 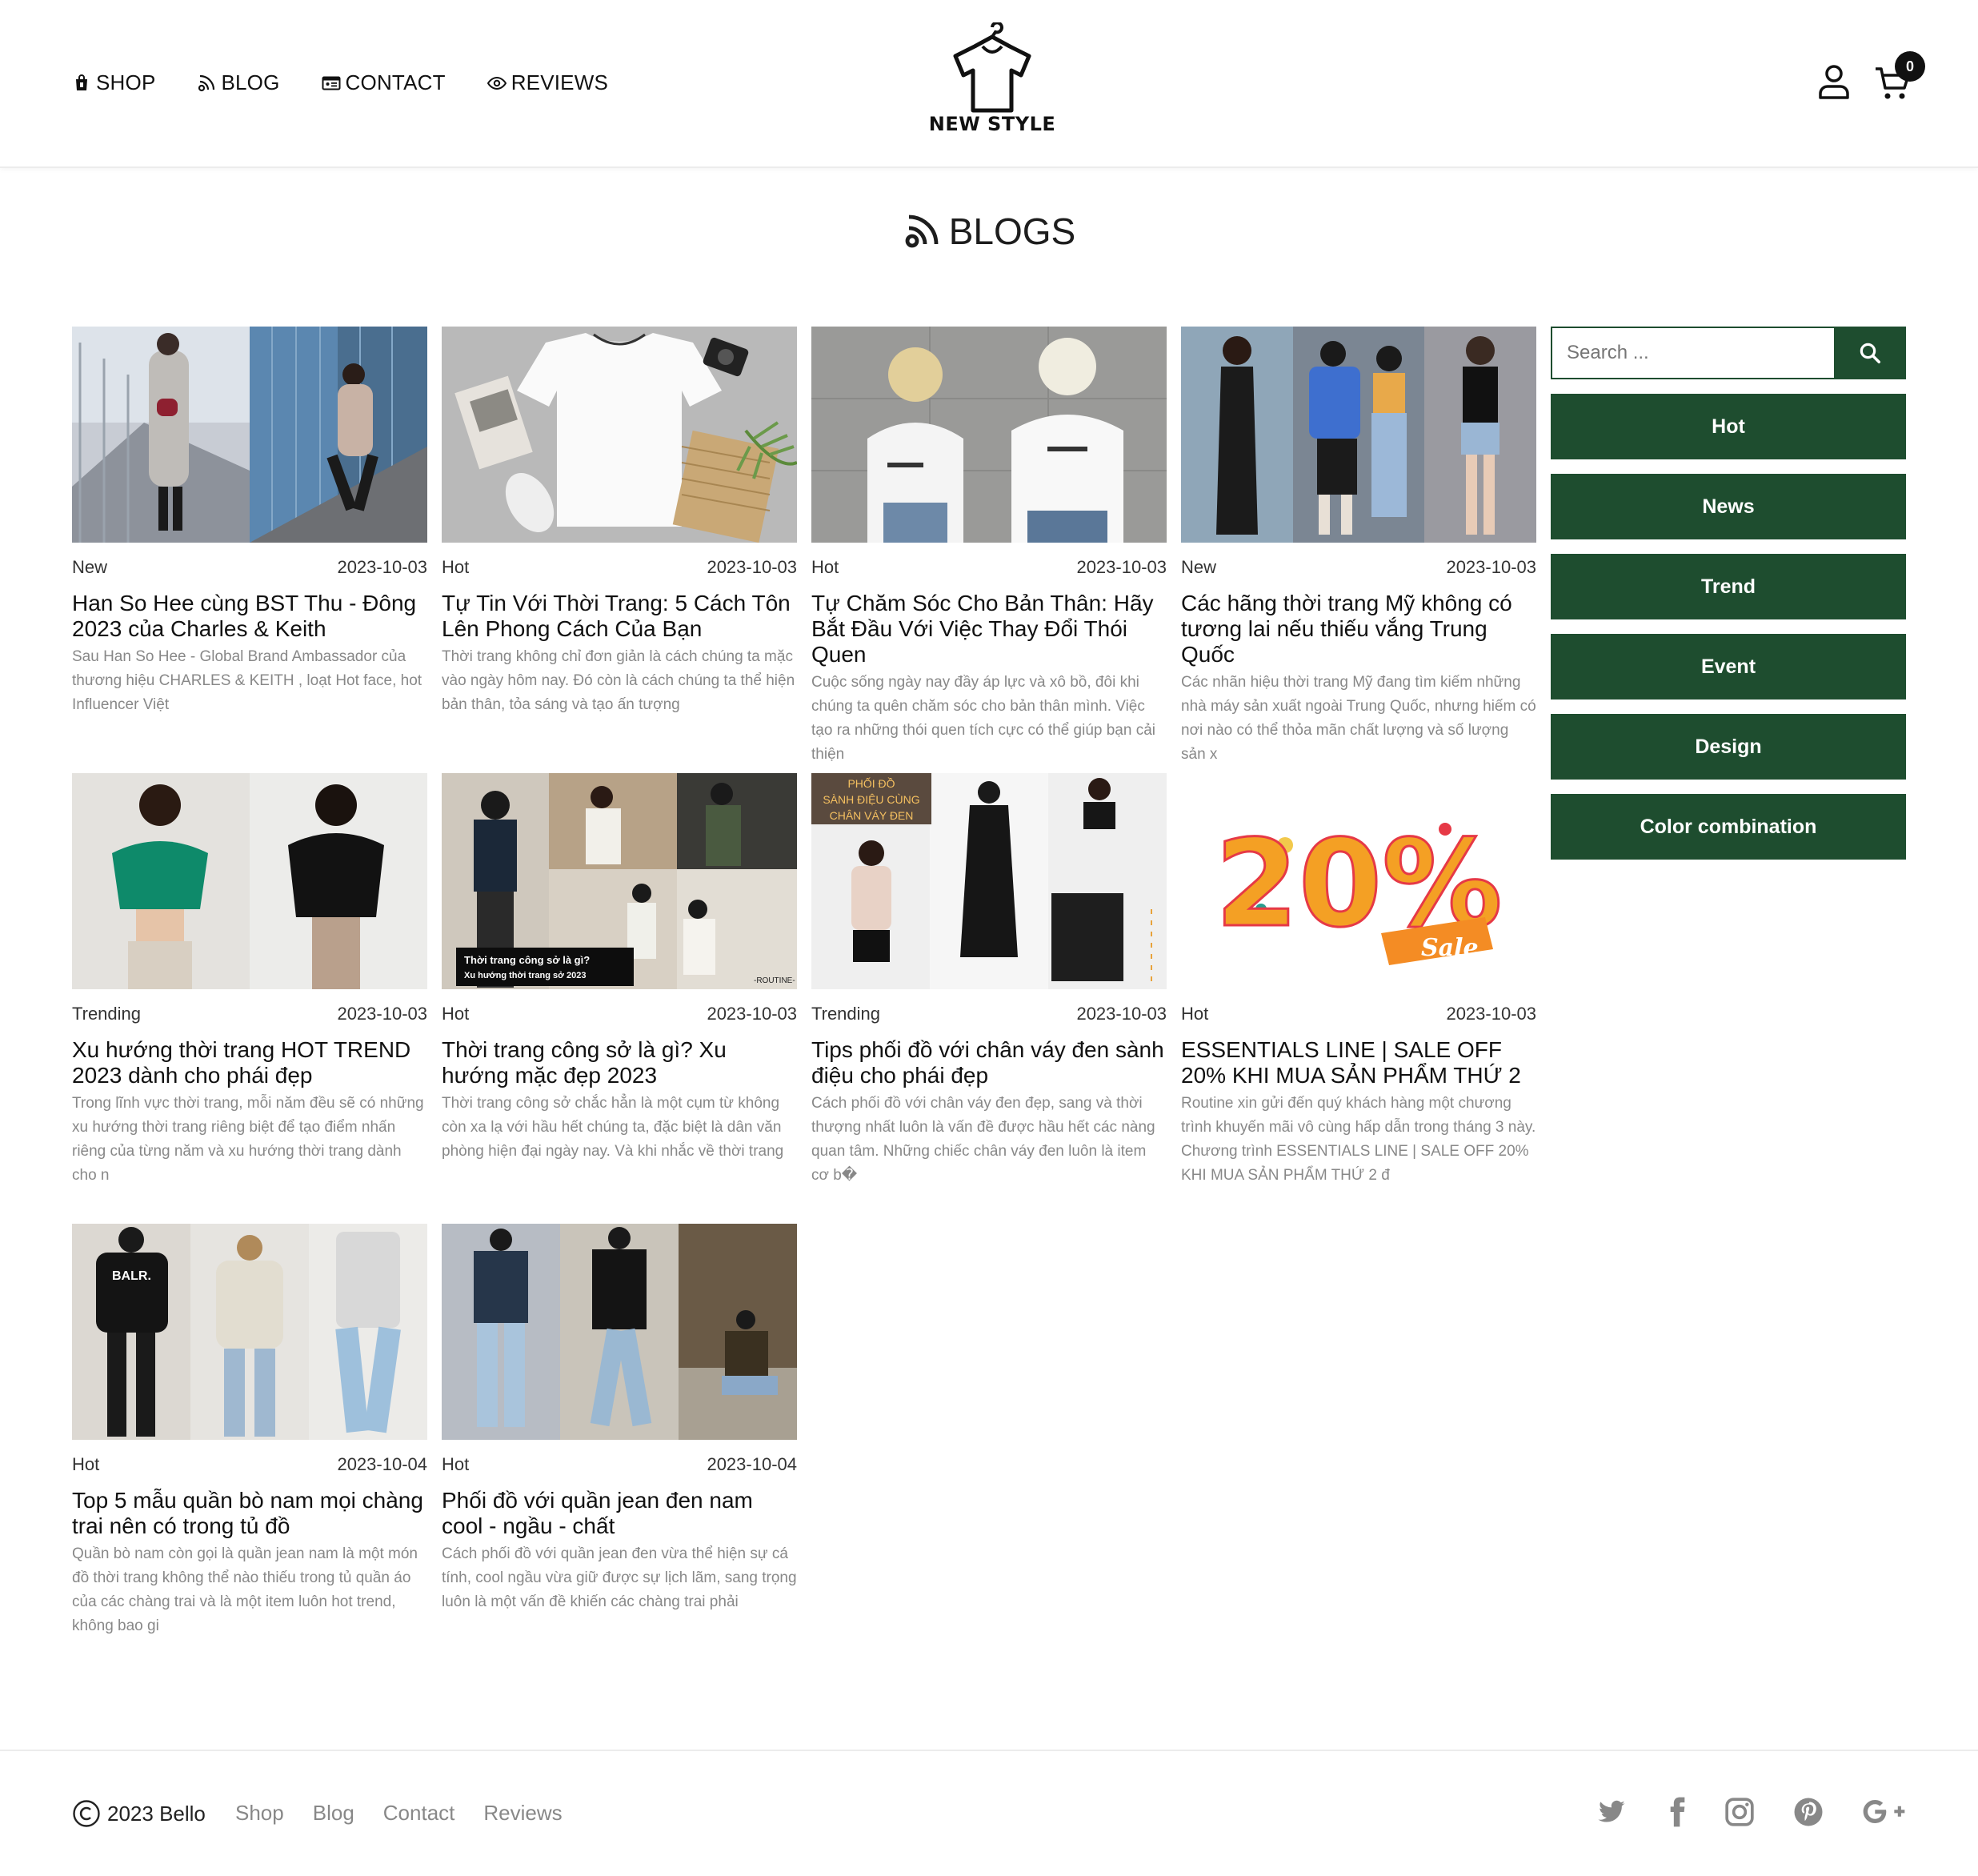 I want to click on nav-contact: CONTACT, so click(x=384, y=82).